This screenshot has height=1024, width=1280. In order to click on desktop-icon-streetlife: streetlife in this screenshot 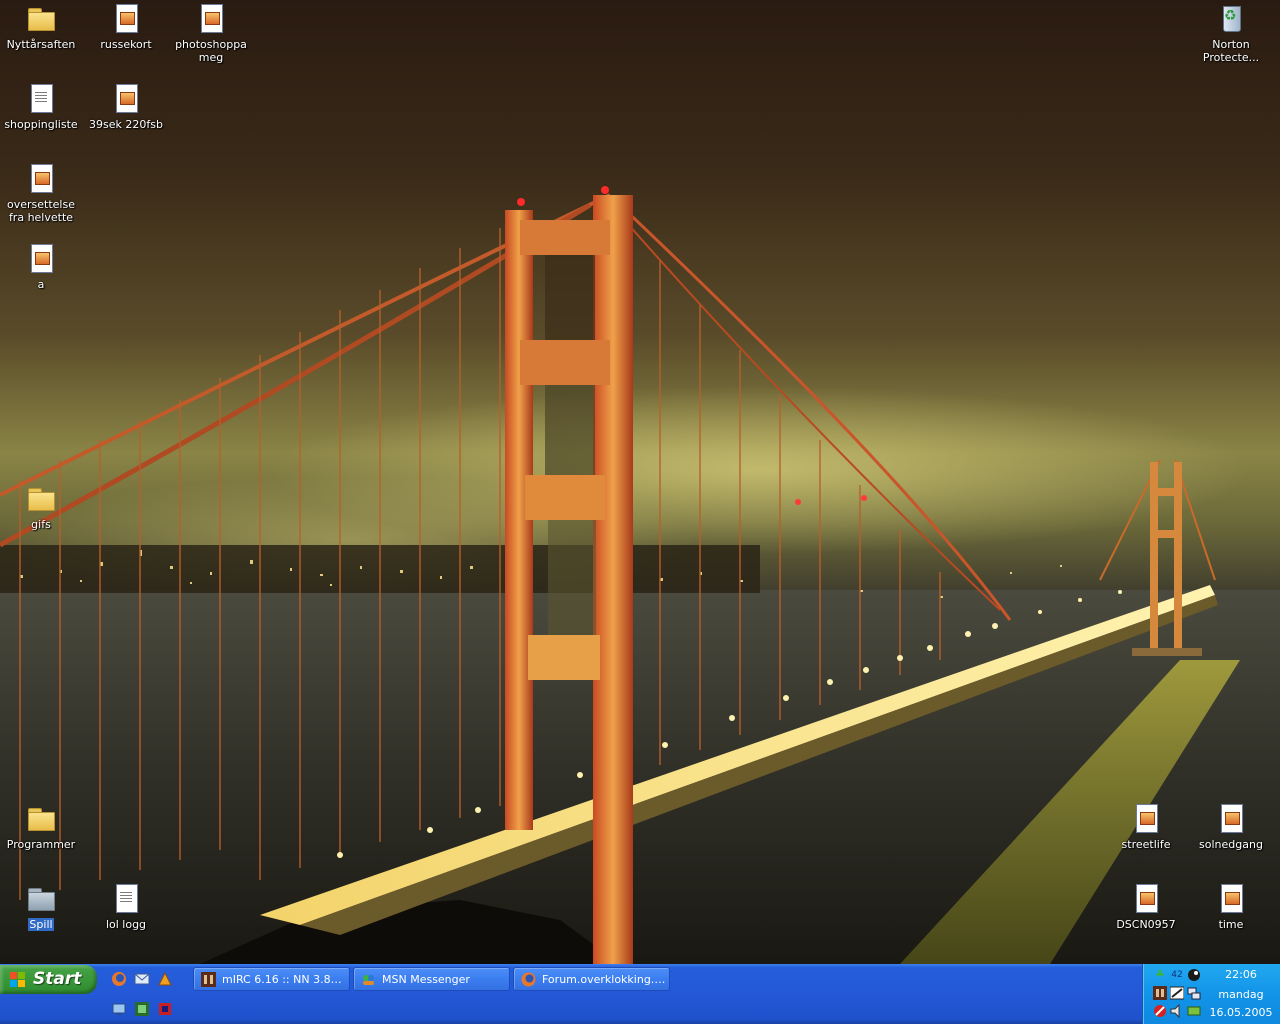, I will do `click(1146, 826)`.